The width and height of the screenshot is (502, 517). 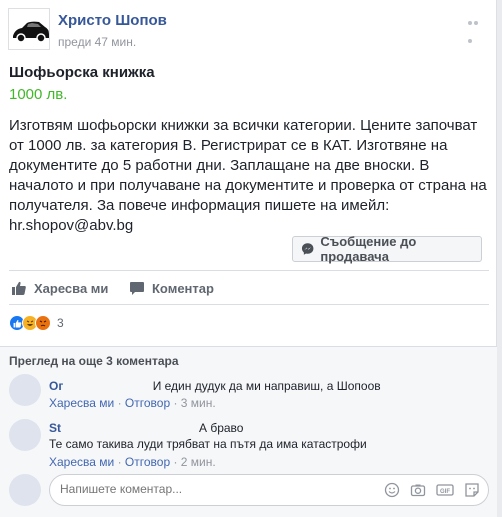 I want to click on post-actions: Харесва ми Коментар, so click(x=249, y=288).